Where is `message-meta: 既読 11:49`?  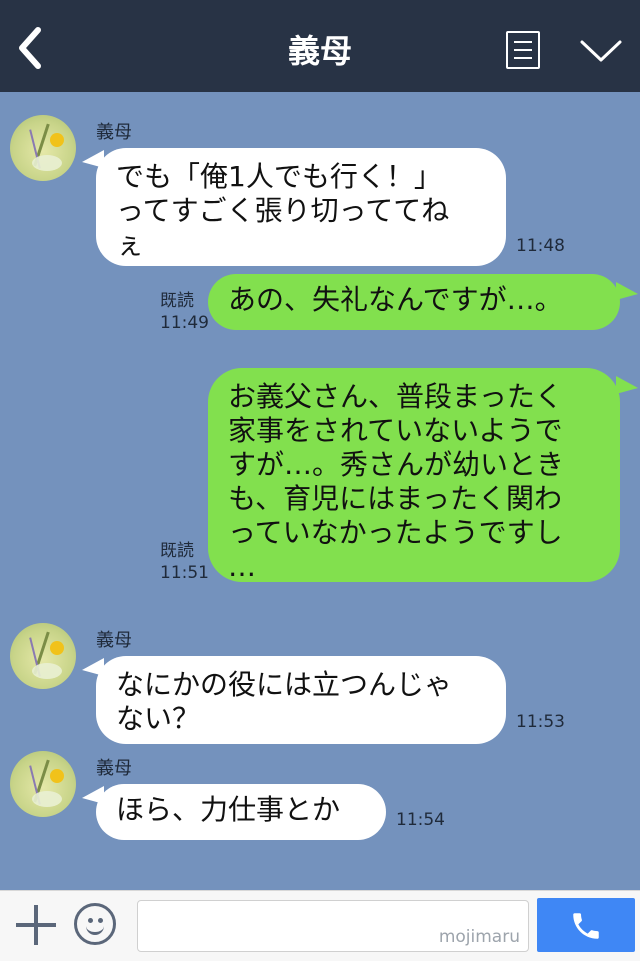
message-meta: 既読 11:49 is located at coordinates (184, 312).